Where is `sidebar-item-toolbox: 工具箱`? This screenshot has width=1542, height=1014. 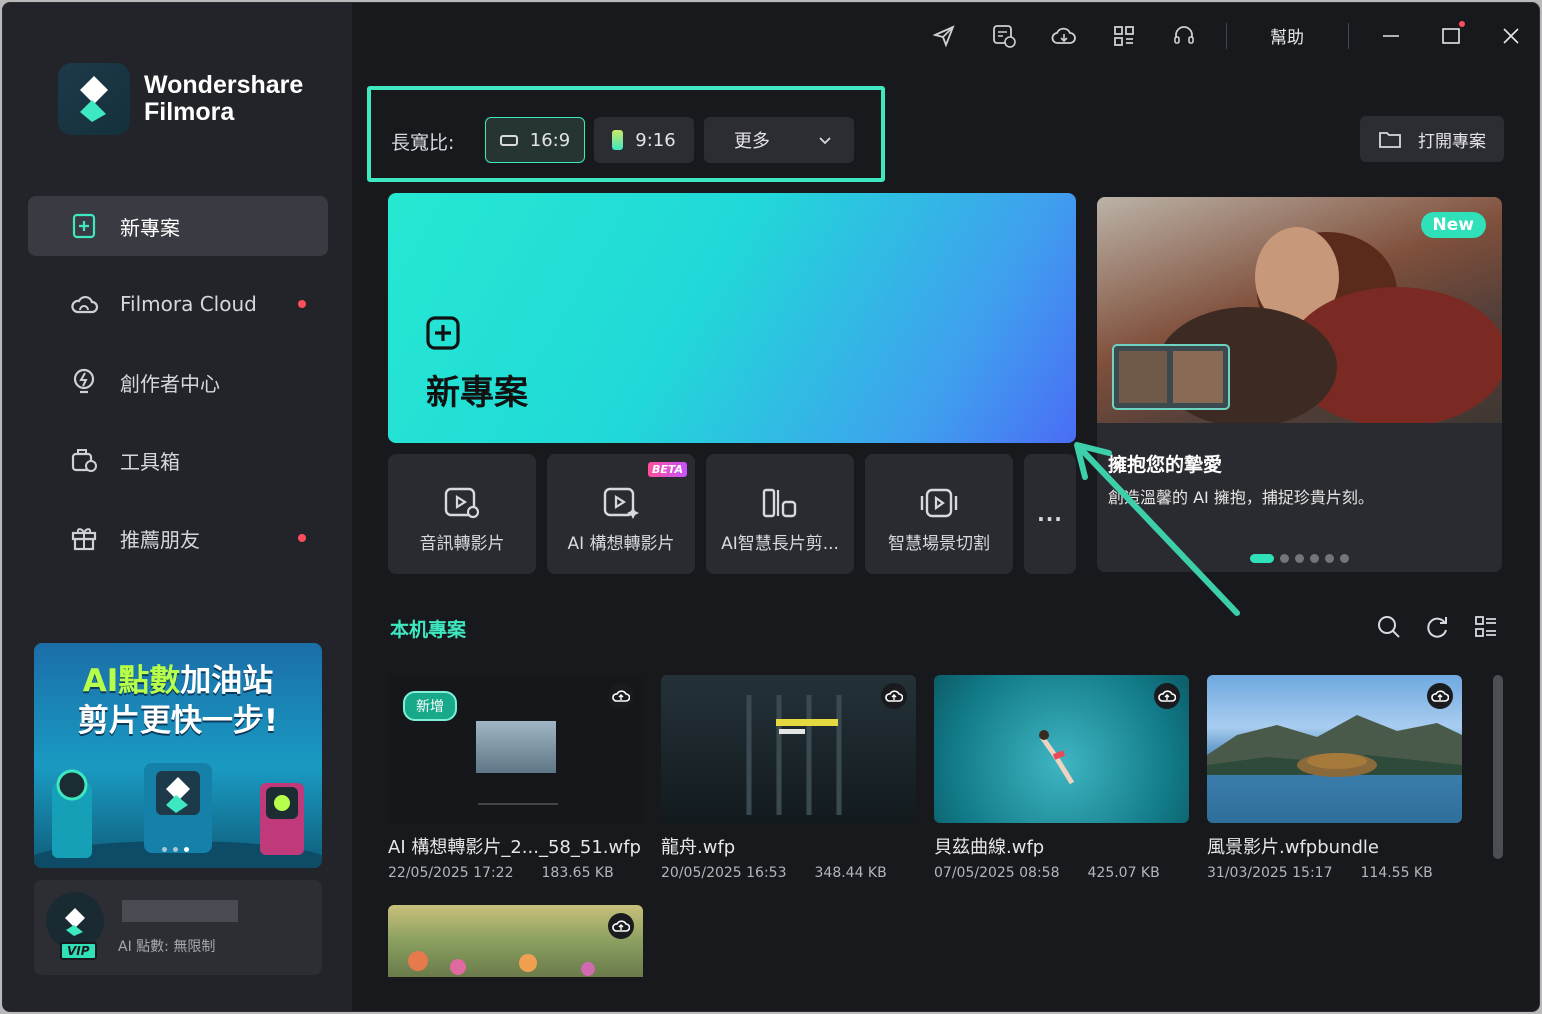 sidebar-item-toolbox: 工具箱 is located at coordinates (178, 460).